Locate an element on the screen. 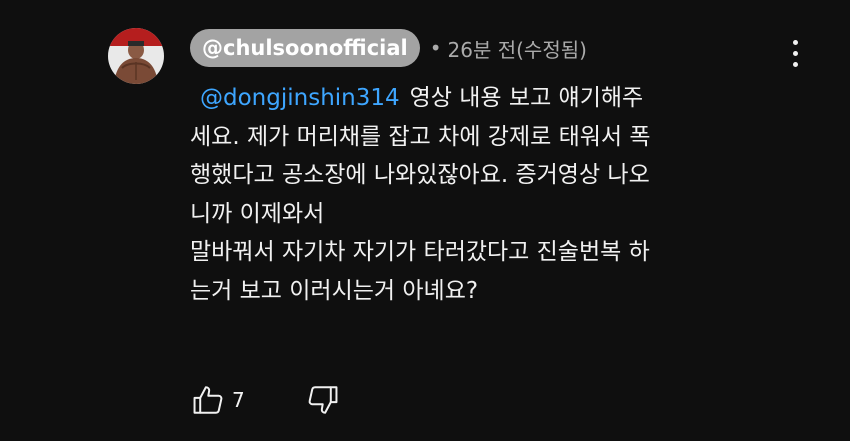 The image size is (850, 441). comment-line: @dongjinshin314 영상 내용 보고 얘기해주 is located at coordinates (490, 98).